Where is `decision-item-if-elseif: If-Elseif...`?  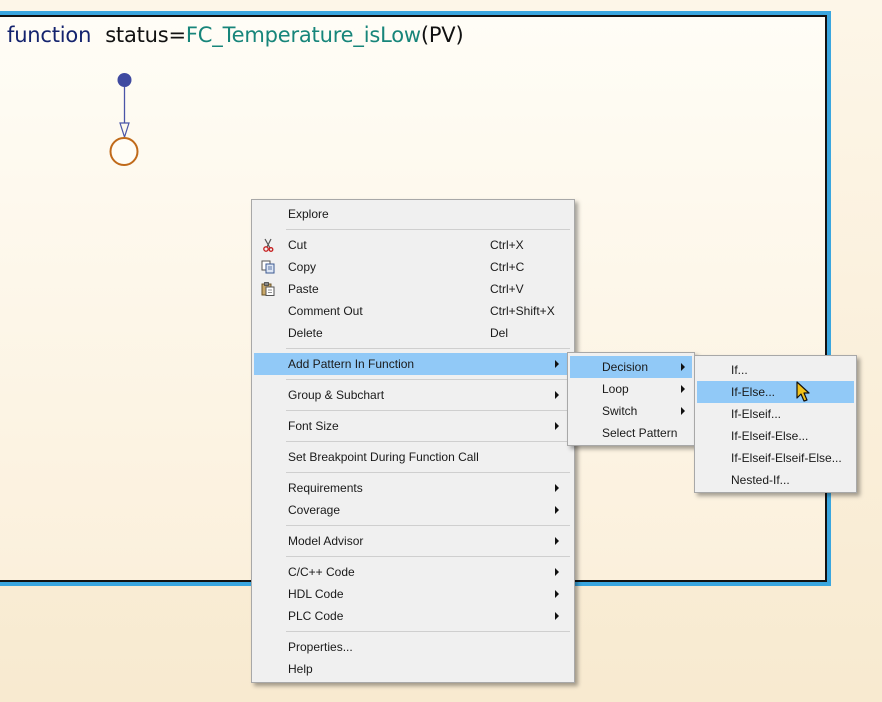
decision-item-if-elseif: If-Elseif... is located at coordinates (775, 414).